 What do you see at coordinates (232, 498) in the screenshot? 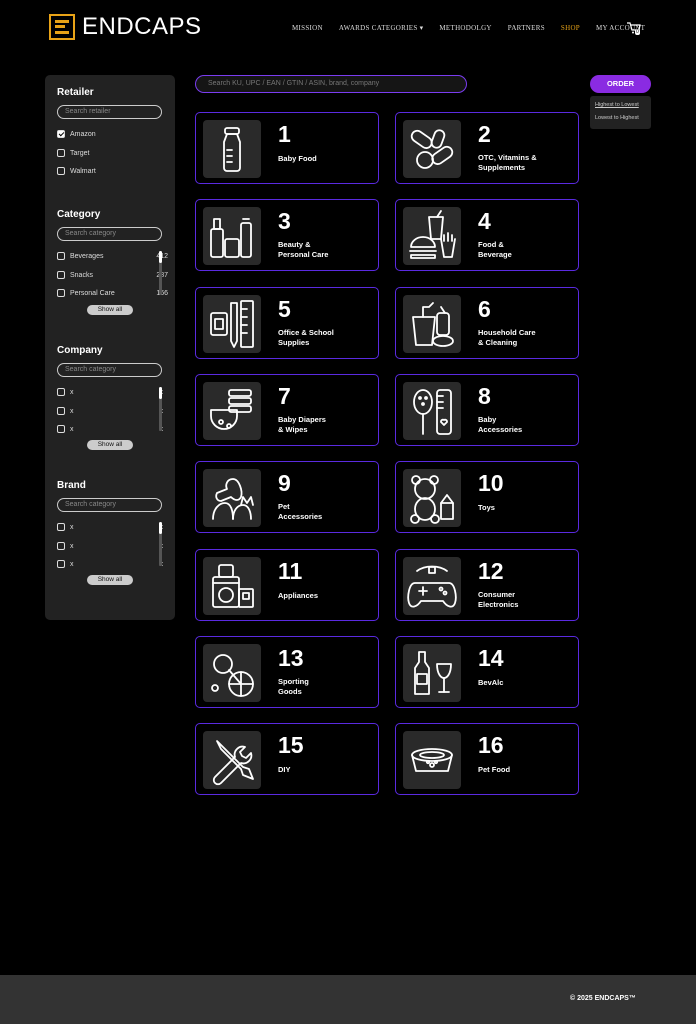
I see `dog-cat-icon` at bounding box center [232, 498].